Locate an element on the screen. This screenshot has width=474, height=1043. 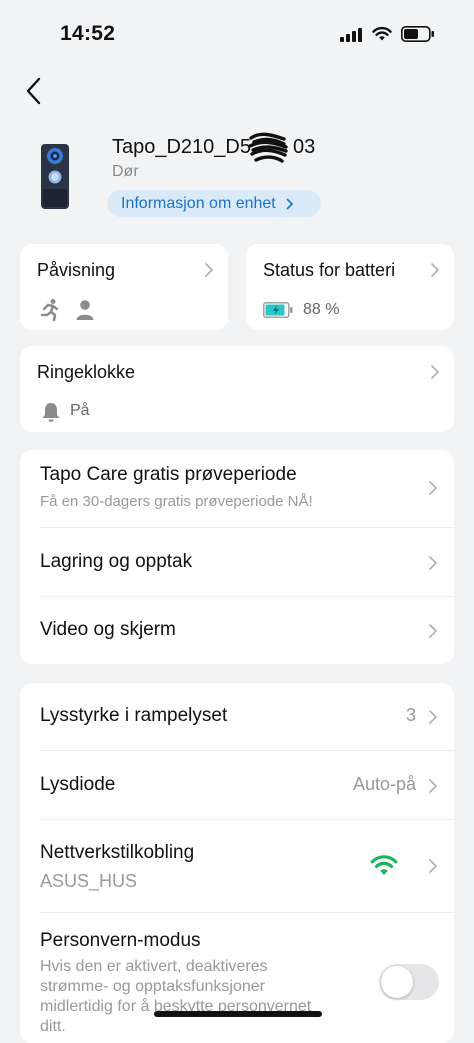
doorbell-device-image is located at coordinates (55, 176).